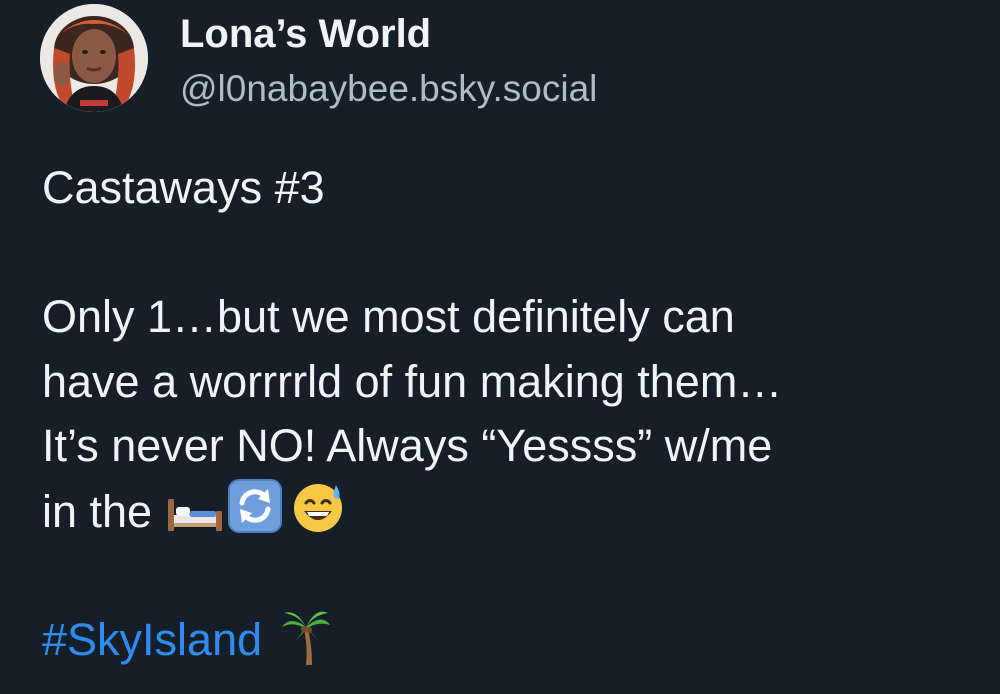 The width and height of the screenshot is (1000, 694). What do you see at coordinates (305, 34) in the screenshot?
I see `author-display-name: Lona’s World` at bounding box center [305, 34].